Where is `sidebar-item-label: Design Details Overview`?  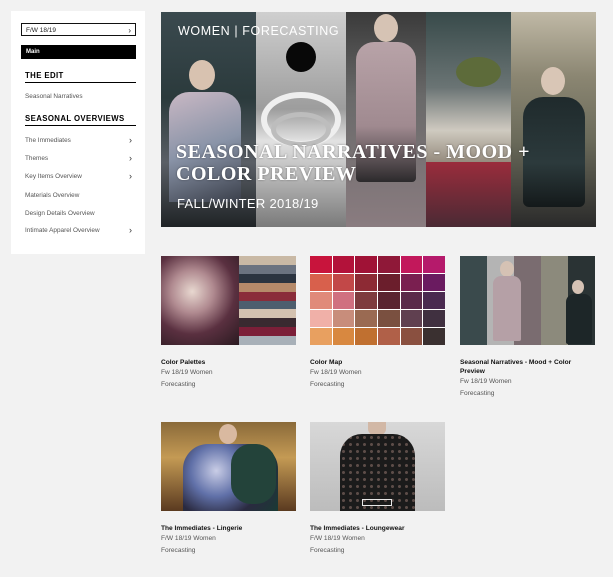
sidebar-item-label: Design Details Overview is located at coordinates (60, 213).